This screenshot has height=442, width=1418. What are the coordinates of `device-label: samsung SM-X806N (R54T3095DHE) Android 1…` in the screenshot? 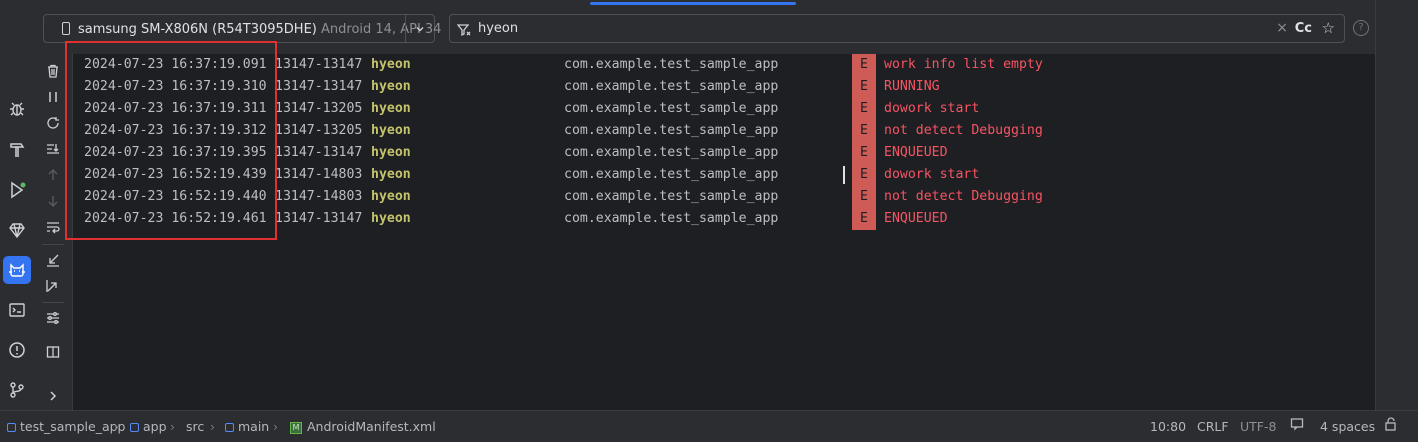 It's located at (259, 29).